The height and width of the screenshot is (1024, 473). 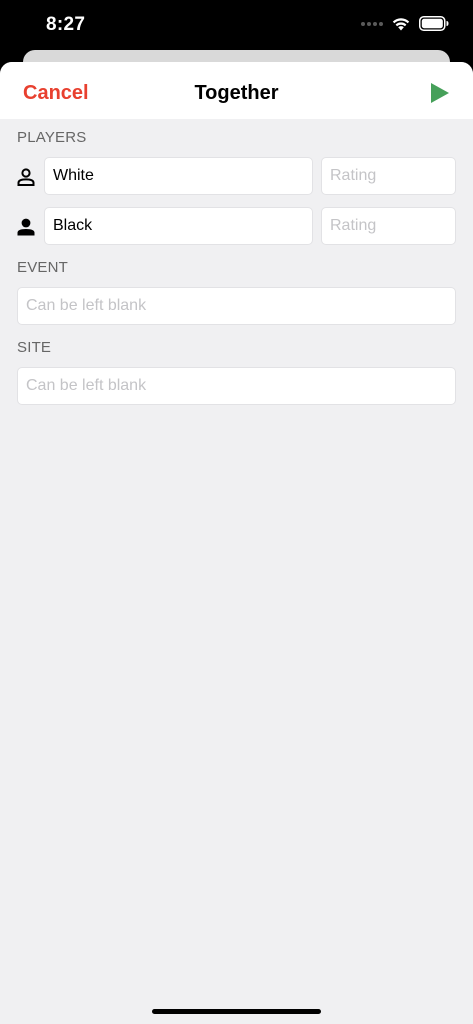 What do you see at coordinates (440, 93) in the screenshot?
I see `play-icon` at bounding box center [440, 93].